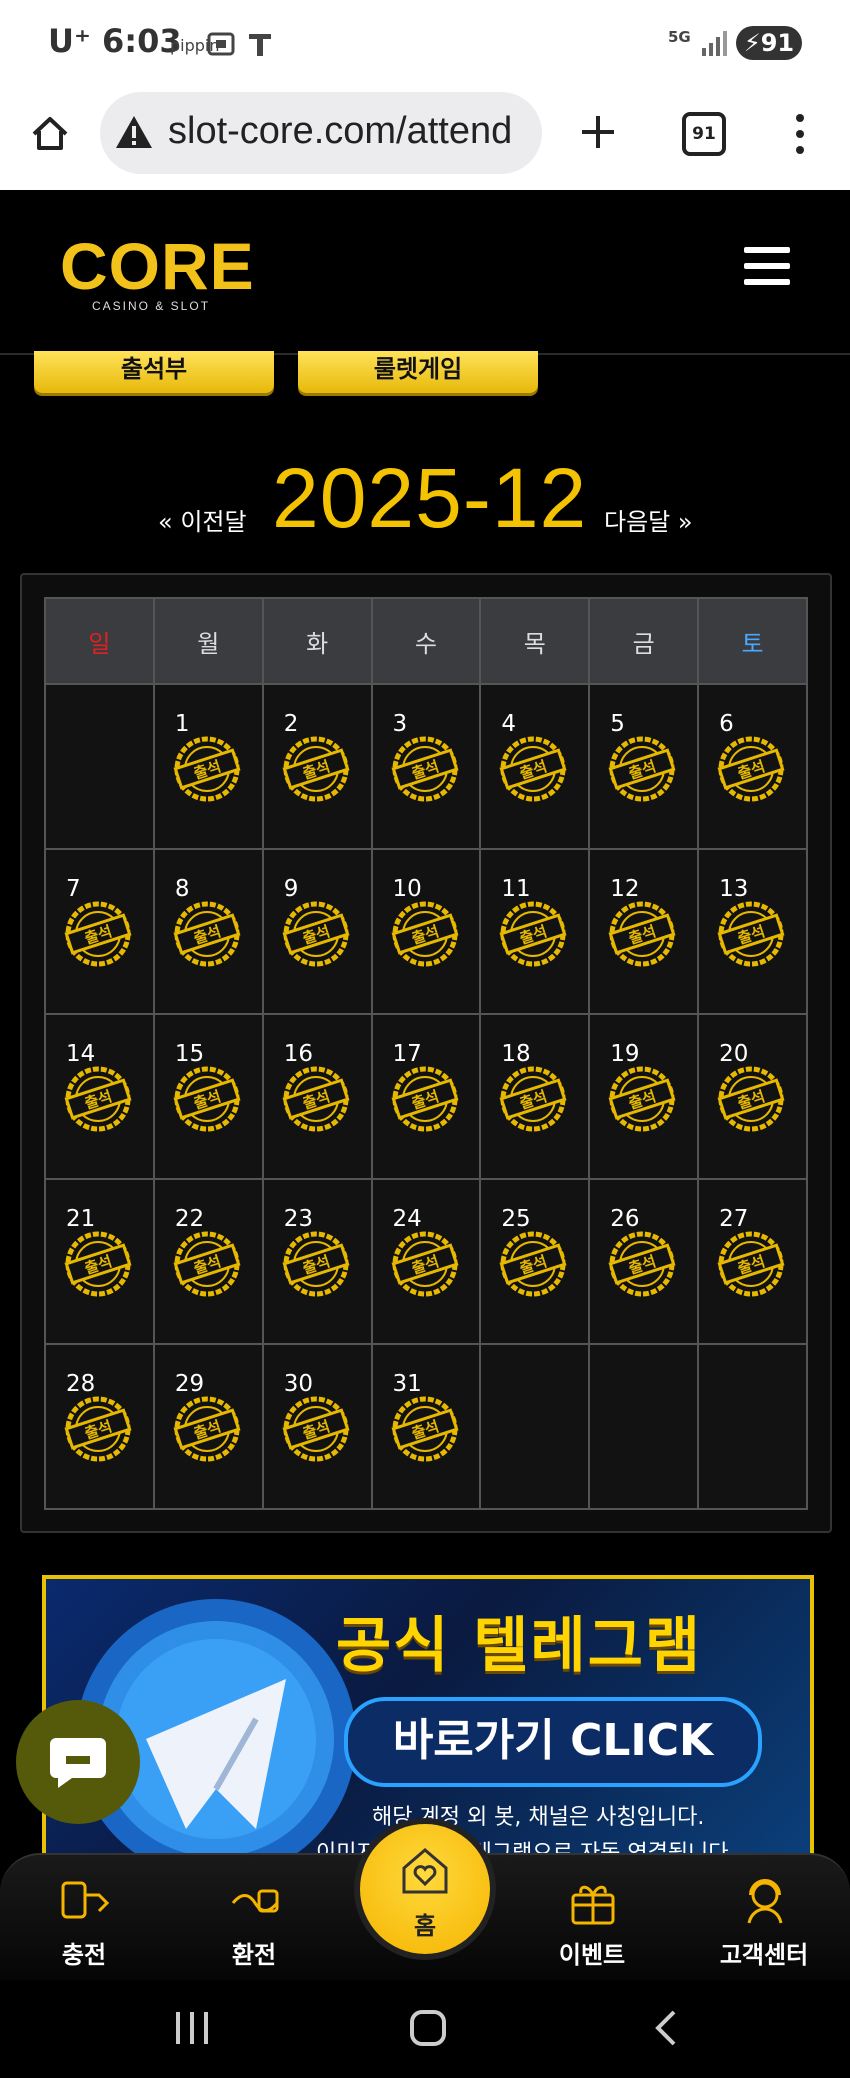 The height and width of the screenshot is (2078, 850). I want to click on address-bar: slot-core.com/attend, so click(321, 133).